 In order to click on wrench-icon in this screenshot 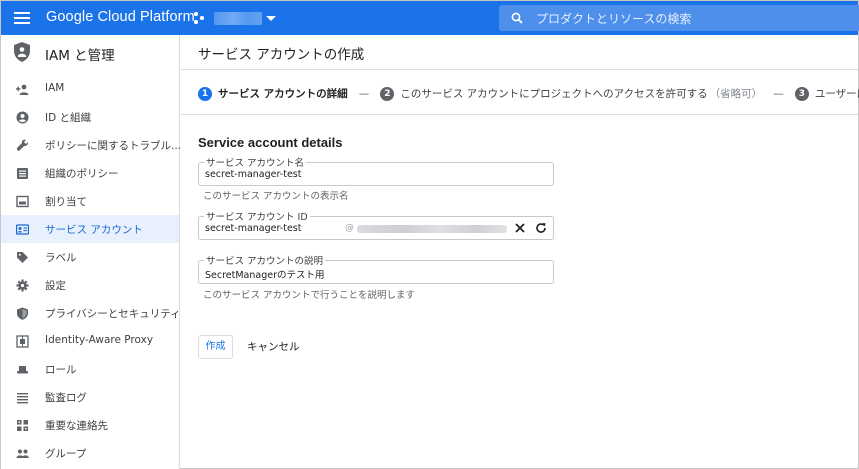, I will do `click(23, 145)`.